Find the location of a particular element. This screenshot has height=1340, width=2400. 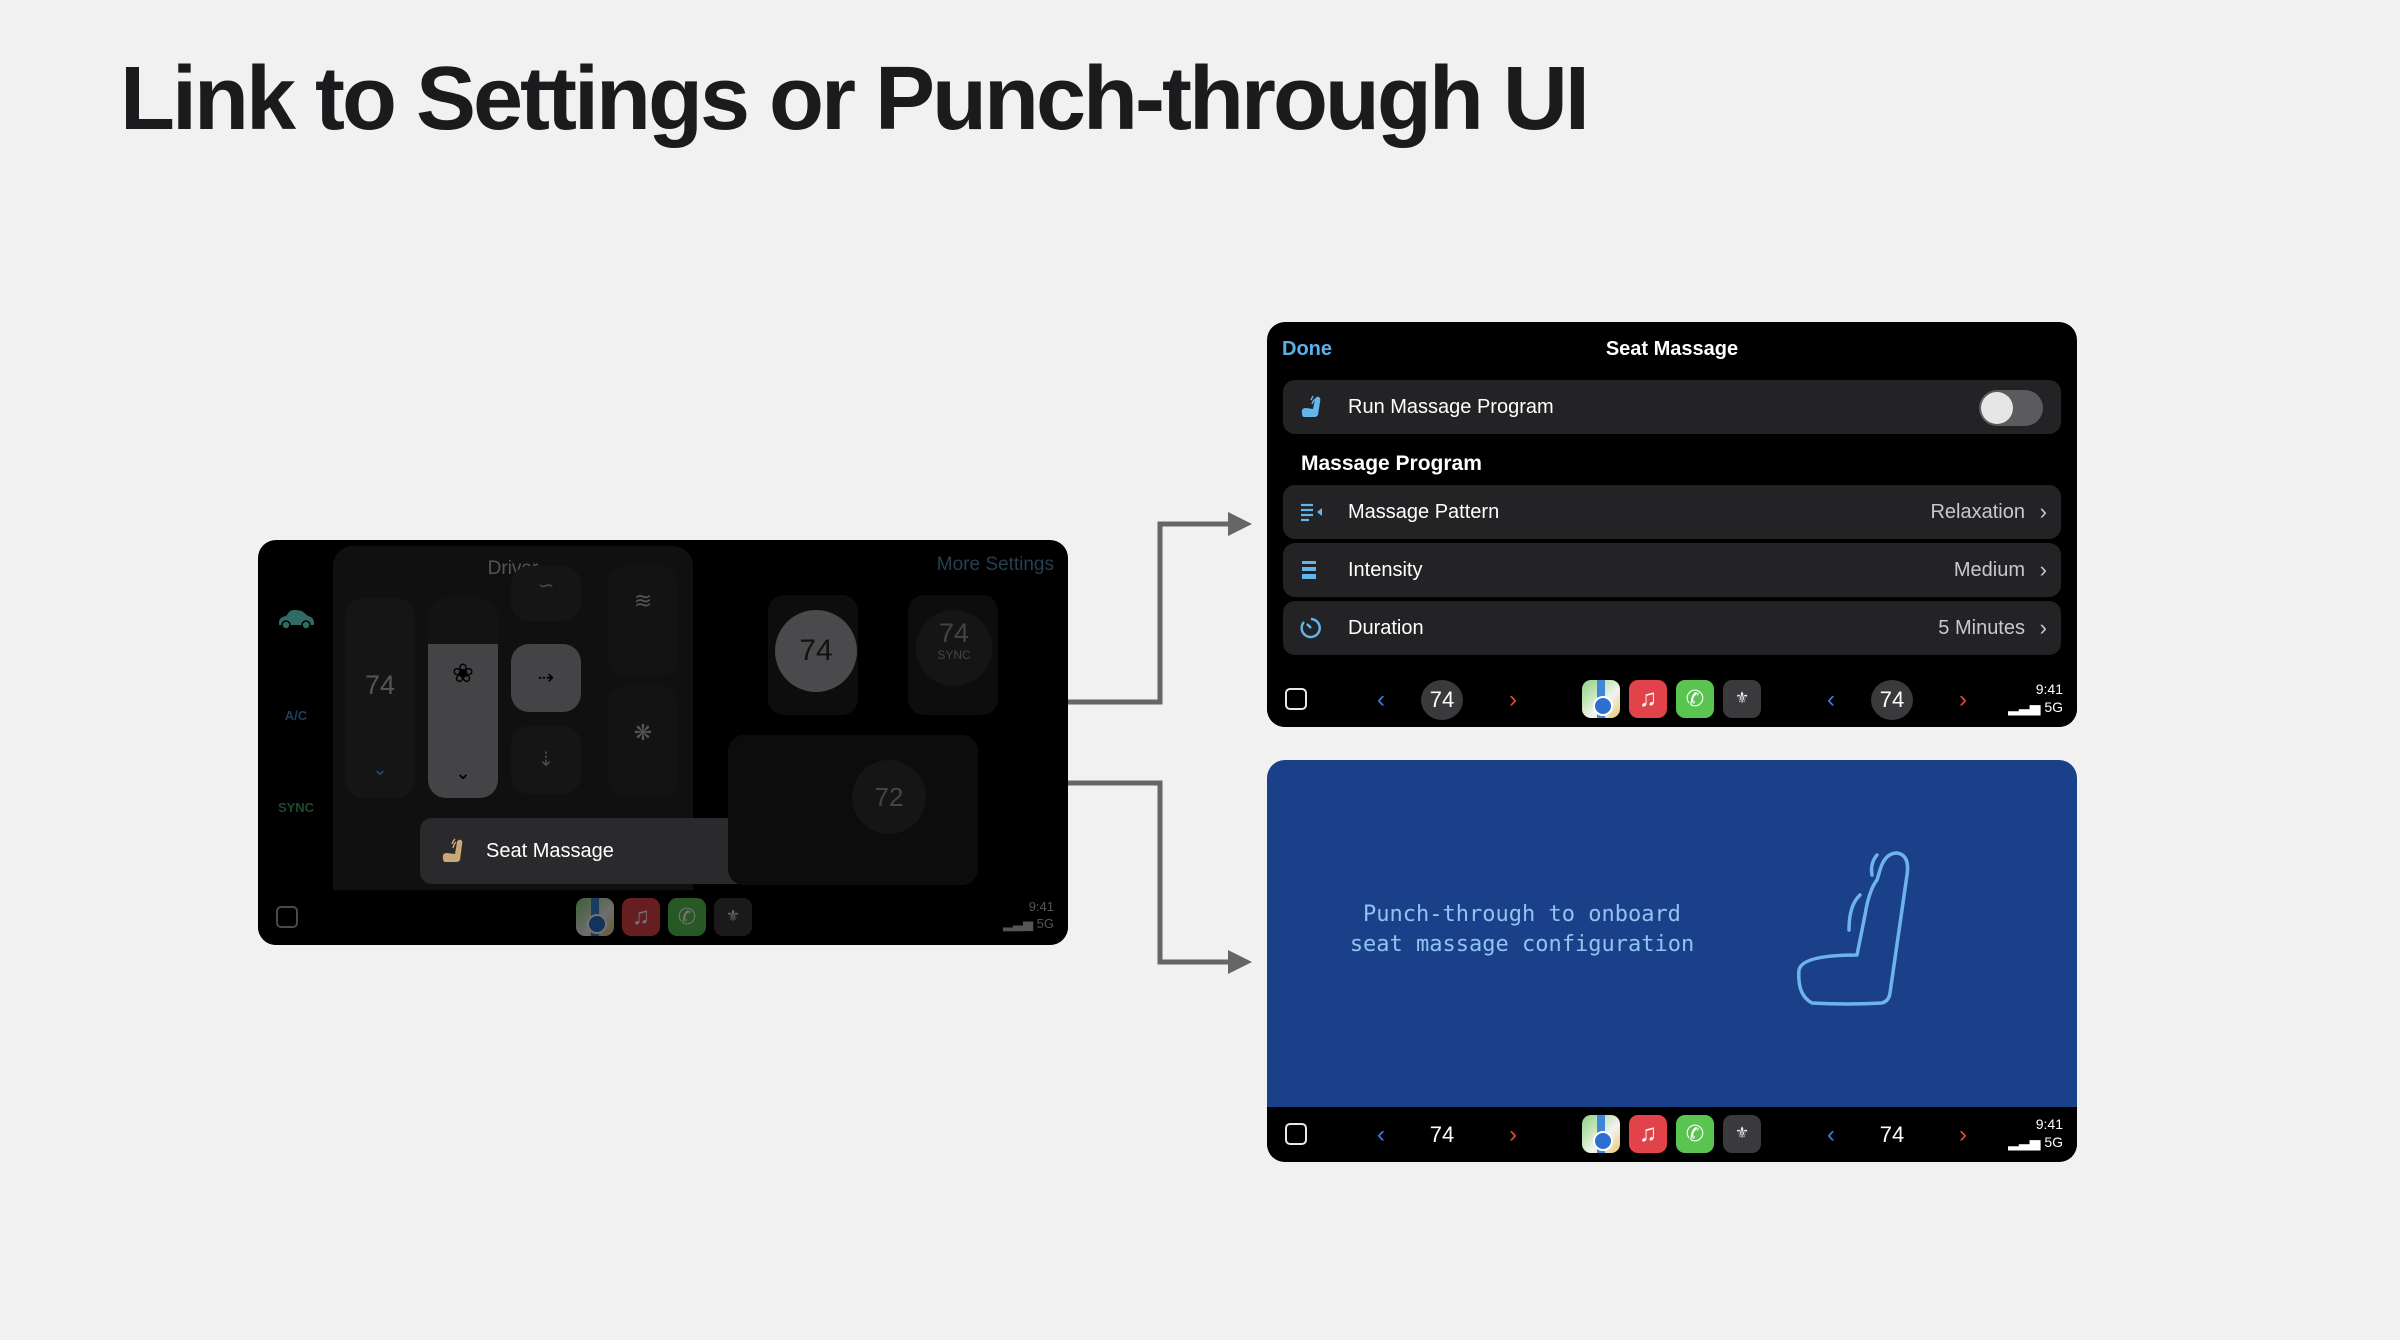

front-right-temp: 74 SYNC is located at coordinates (954, 648).